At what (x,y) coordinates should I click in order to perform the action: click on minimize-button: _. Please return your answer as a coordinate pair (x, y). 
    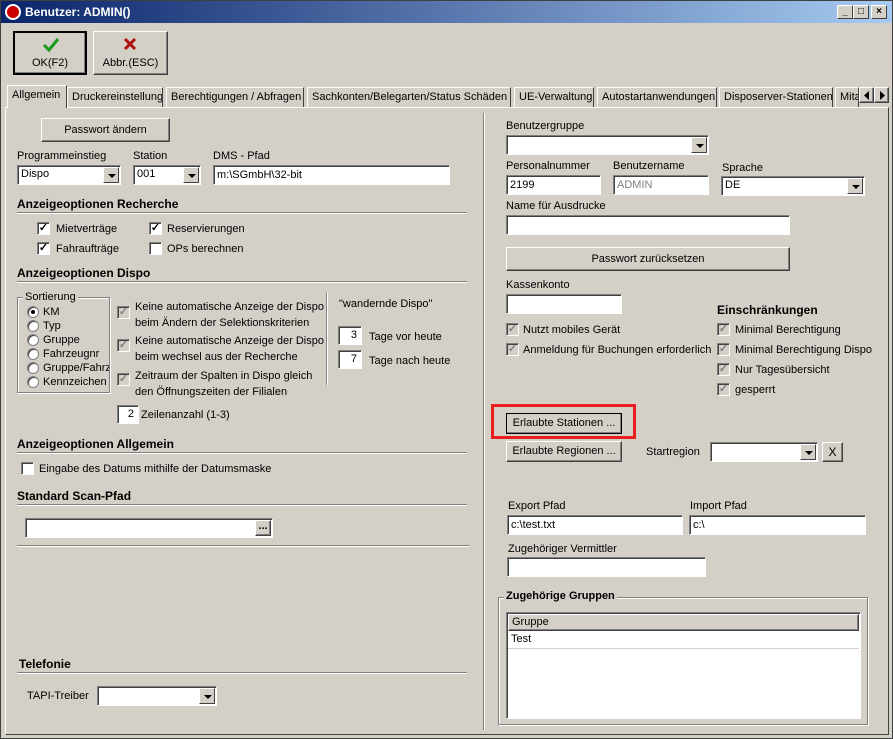
    Looking at the image, I should click on (845, 12).